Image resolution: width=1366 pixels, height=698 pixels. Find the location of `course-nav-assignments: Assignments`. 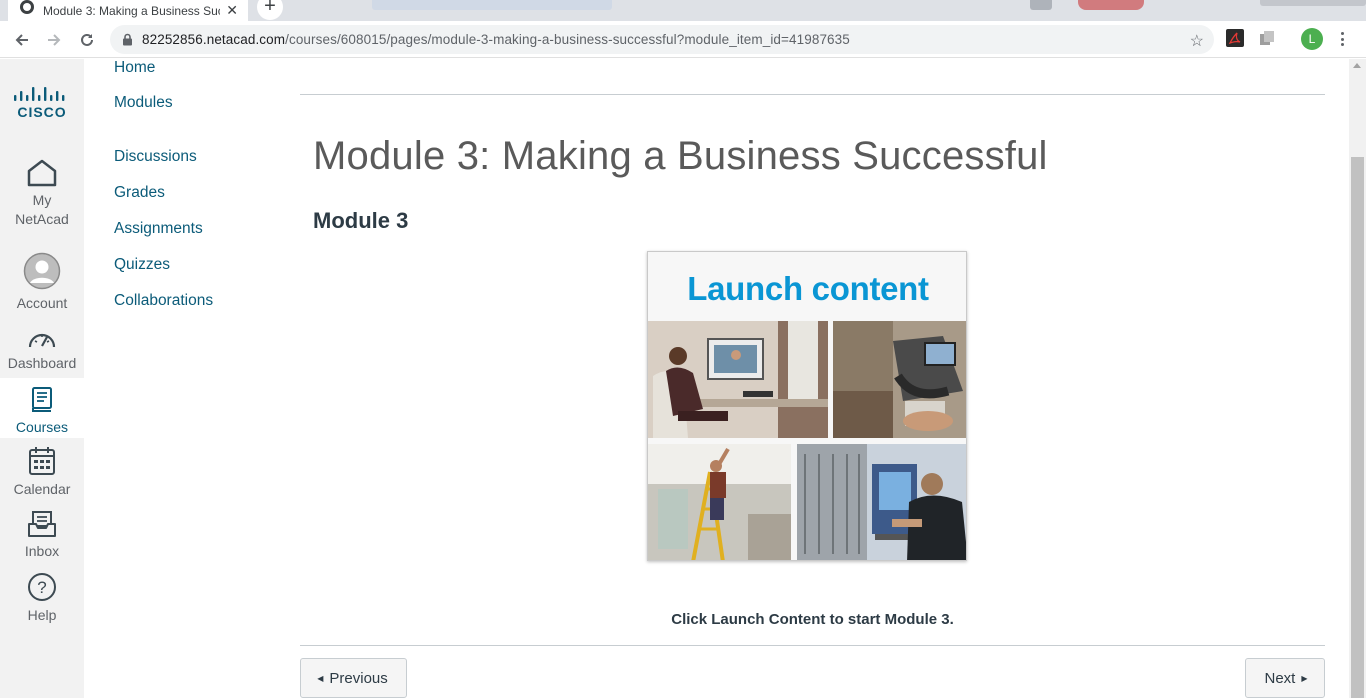

course-nav-assignments: Assignments is located at coordinates (163, 229).